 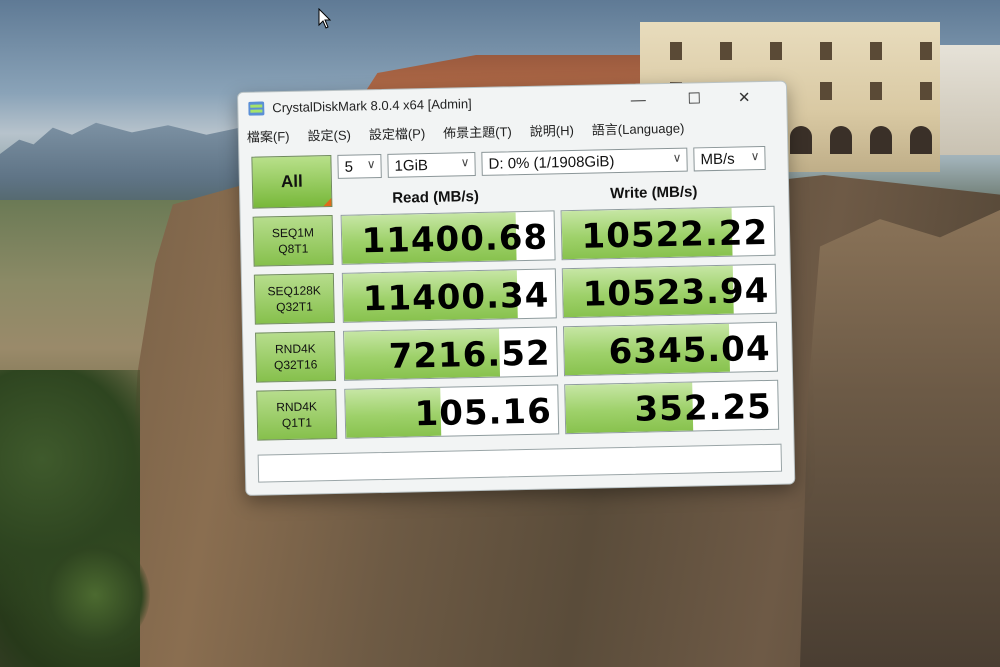 I want to click on write-value: 352.25, so click(x=703, y=408).